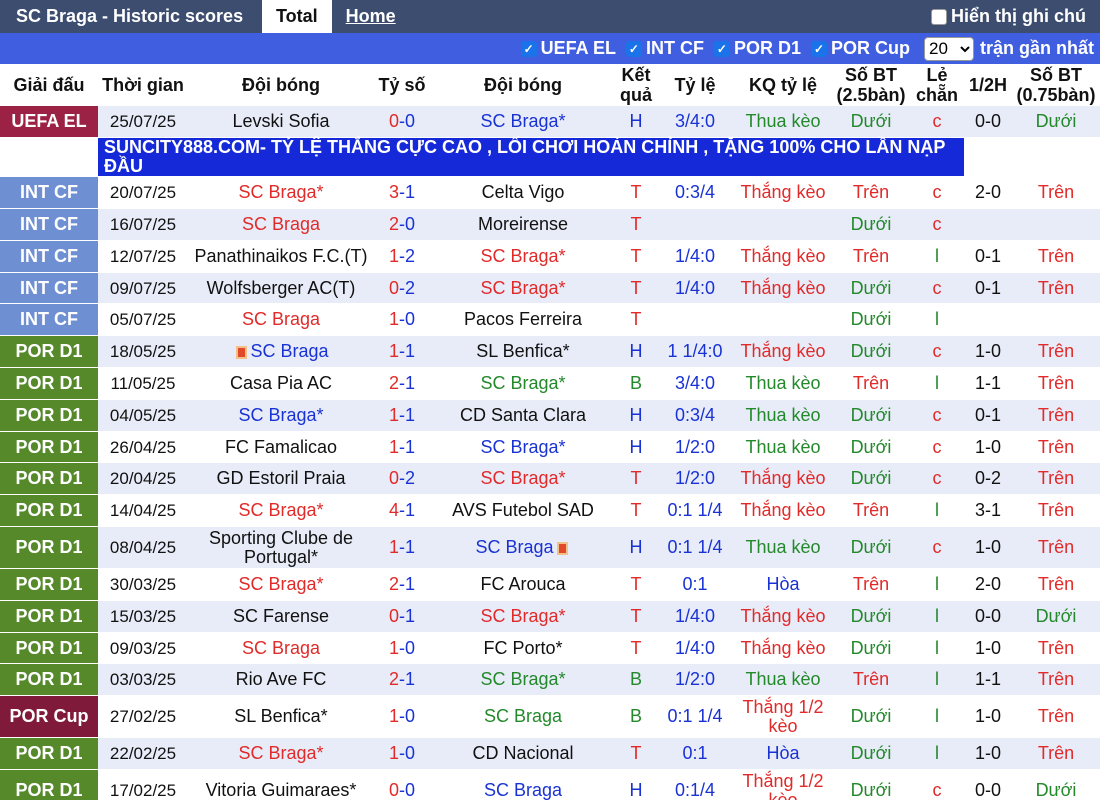 The image size is (1100, 800). I want to click on away-score: 1, so click(410, 382).